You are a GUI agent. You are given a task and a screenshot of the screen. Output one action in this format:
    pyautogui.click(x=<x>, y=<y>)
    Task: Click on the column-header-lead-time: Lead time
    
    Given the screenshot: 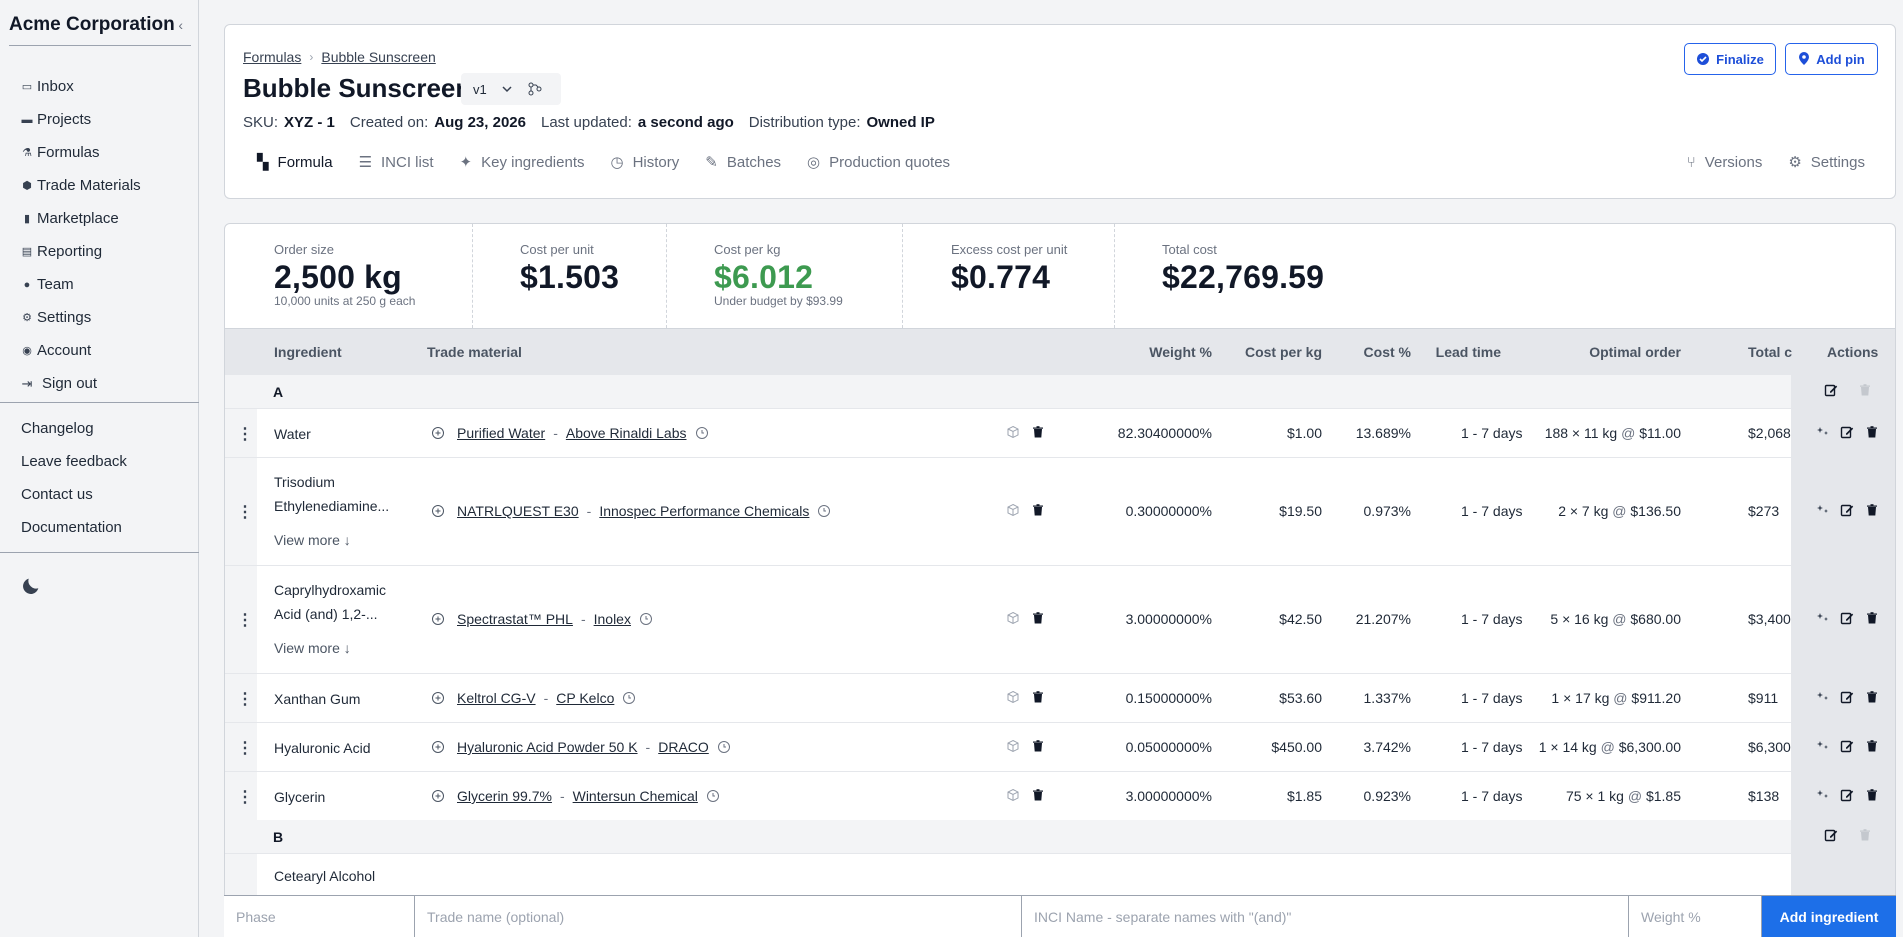 What is the action you would take?
    pyautogui.click(x=1468, y=352)
    